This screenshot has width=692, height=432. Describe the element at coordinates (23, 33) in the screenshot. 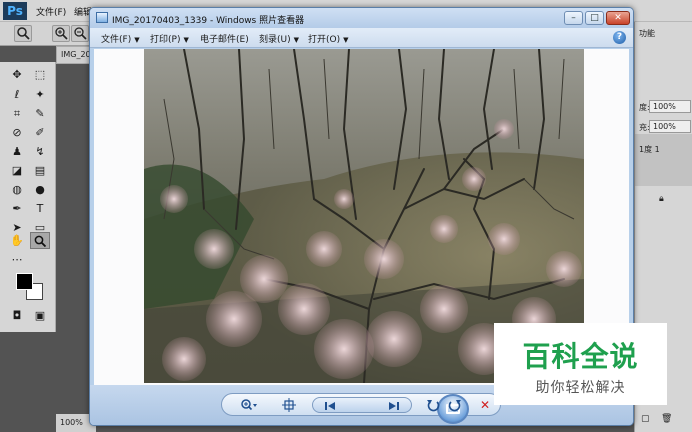

I see `zoom-tool-preset-icon` at that location.